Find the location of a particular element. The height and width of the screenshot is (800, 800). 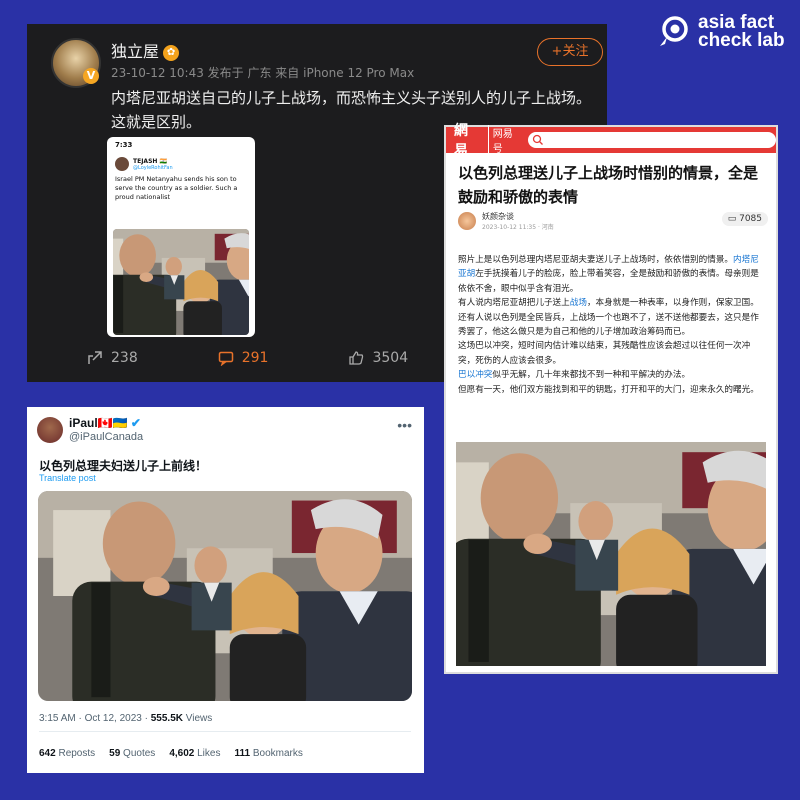

user-level-badge: ✿ is located at coordinates (171, 52).